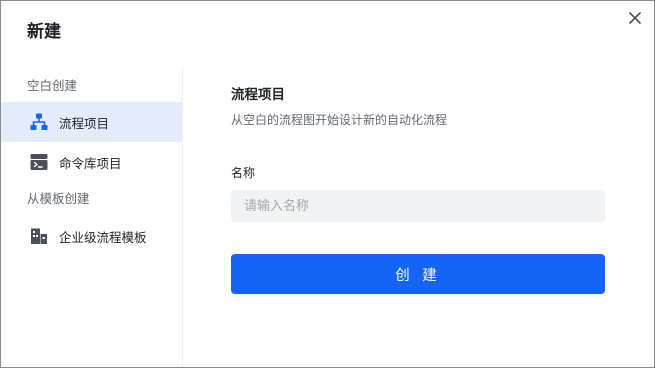 The image size is (655, 368). I want to click on sidebar-item-enterprise-template: 企业级流程模板, so click(91, 236).